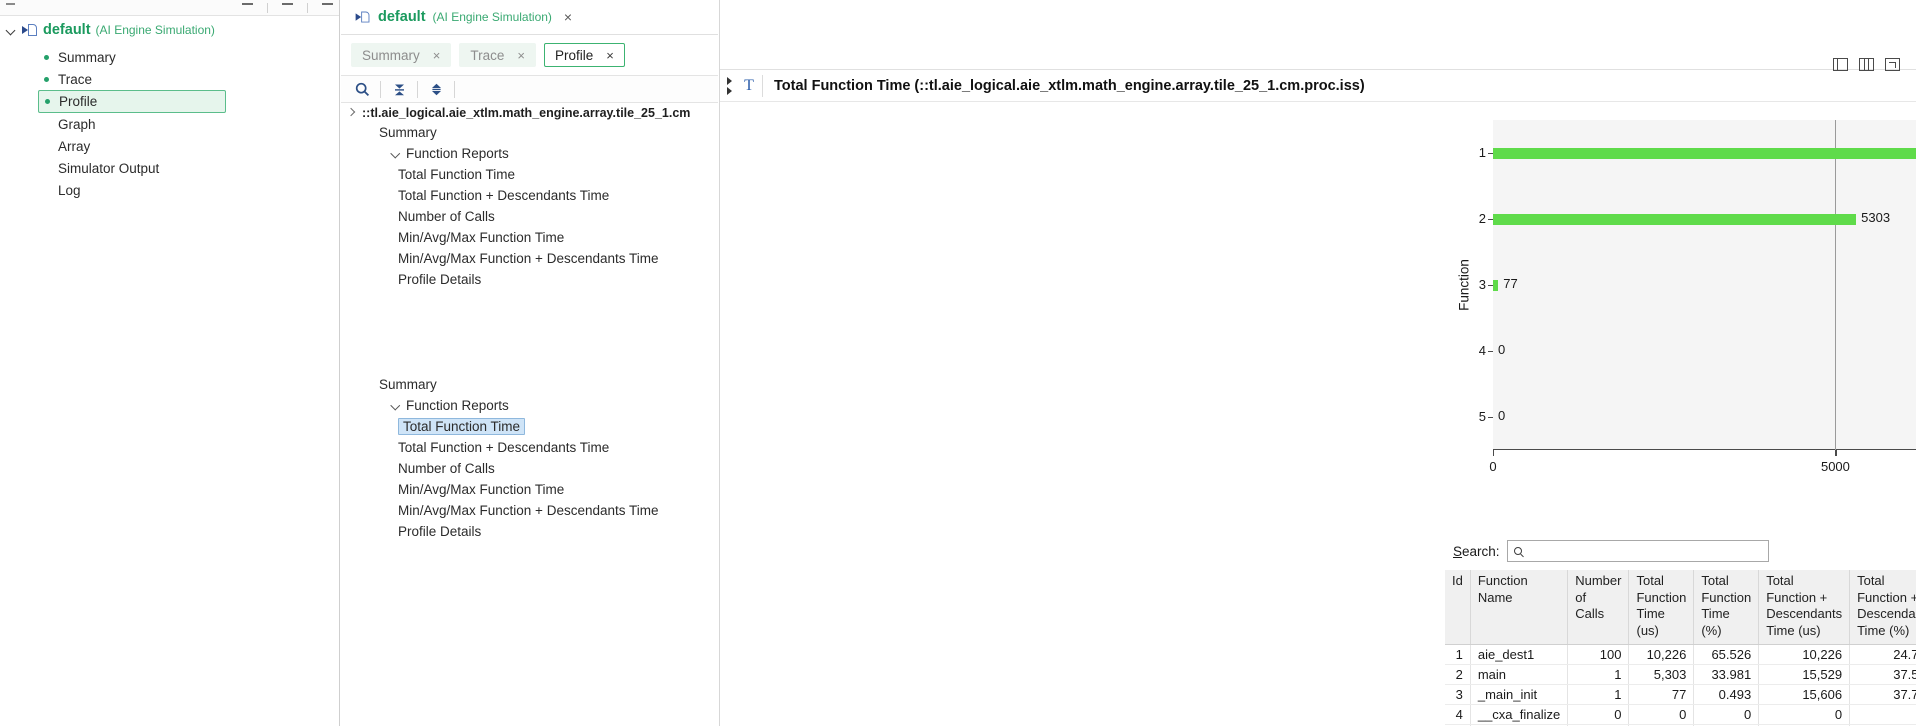 The height and width of the screenshot is (726, 1916). What do you see at coordinates (1482, 284) in the screenshot?
I see `y-axis-tick-label: 3` at bounding box center [1482, 284].